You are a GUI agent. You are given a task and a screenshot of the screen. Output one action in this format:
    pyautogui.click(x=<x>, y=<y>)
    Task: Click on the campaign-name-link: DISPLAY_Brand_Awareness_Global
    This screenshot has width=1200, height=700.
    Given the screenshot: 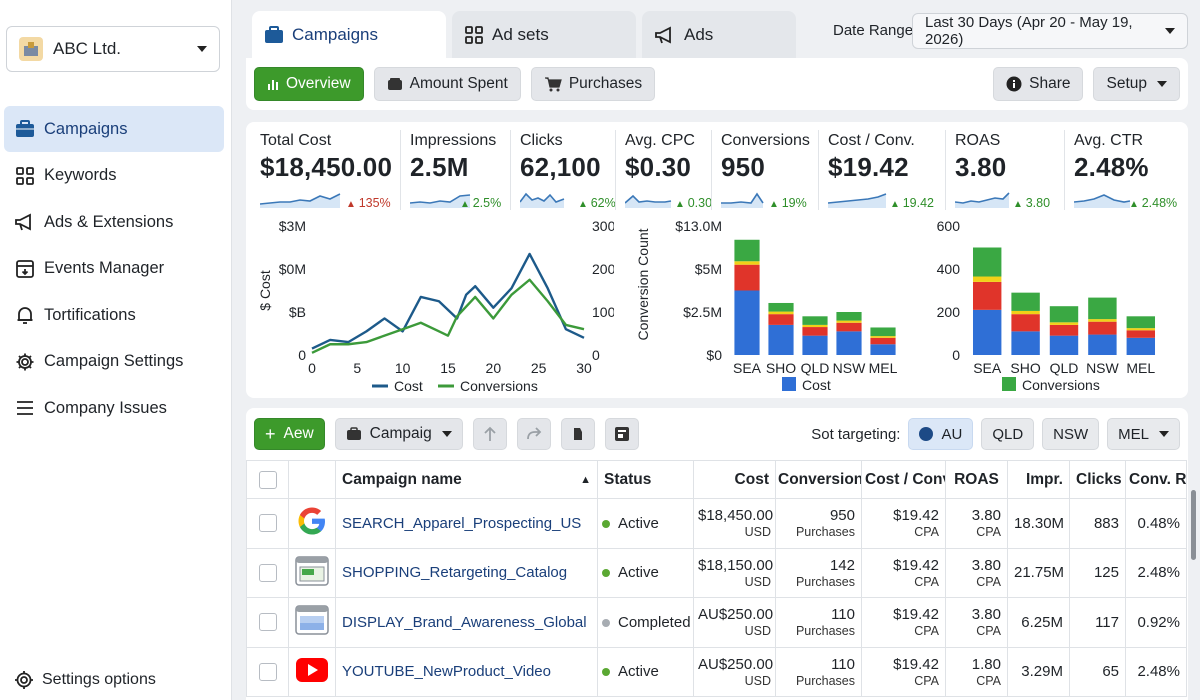 What is the action you would take?
    pyautogui.click(x=464, y=622)
    